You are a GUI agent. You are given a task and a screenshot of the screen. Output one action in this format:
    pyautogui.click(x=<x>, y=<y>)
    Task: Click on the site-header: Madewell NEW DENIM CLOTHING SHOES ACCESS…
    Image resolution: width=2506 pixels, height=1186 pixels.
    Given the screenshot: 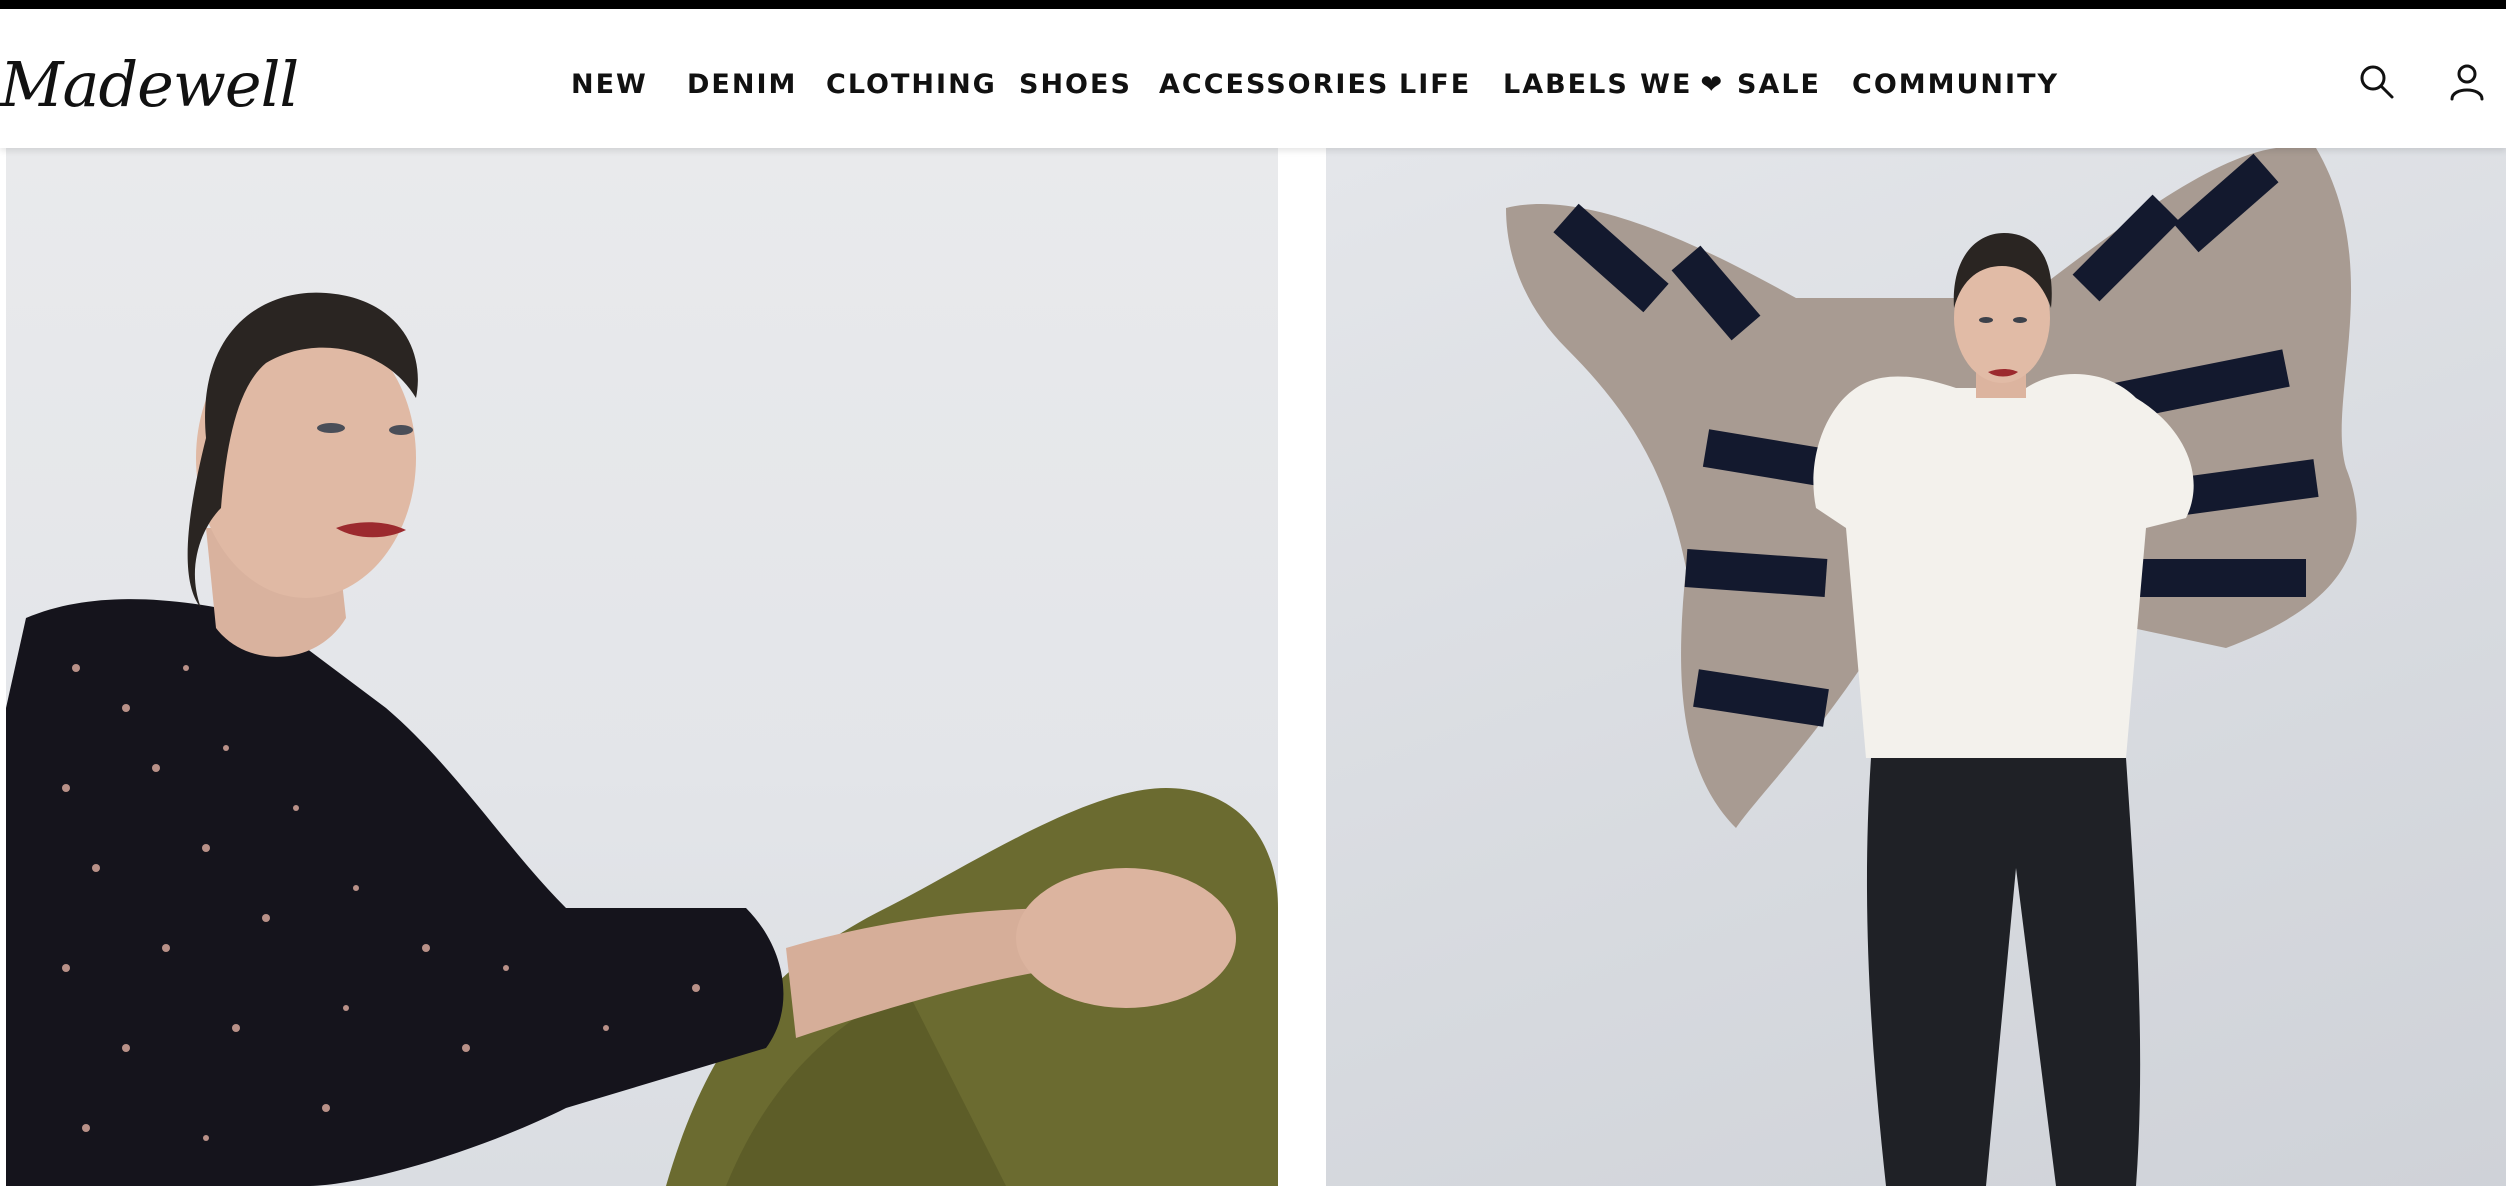 What is the action you would take?
    pyautogui.click(x=1253, y=78)
    